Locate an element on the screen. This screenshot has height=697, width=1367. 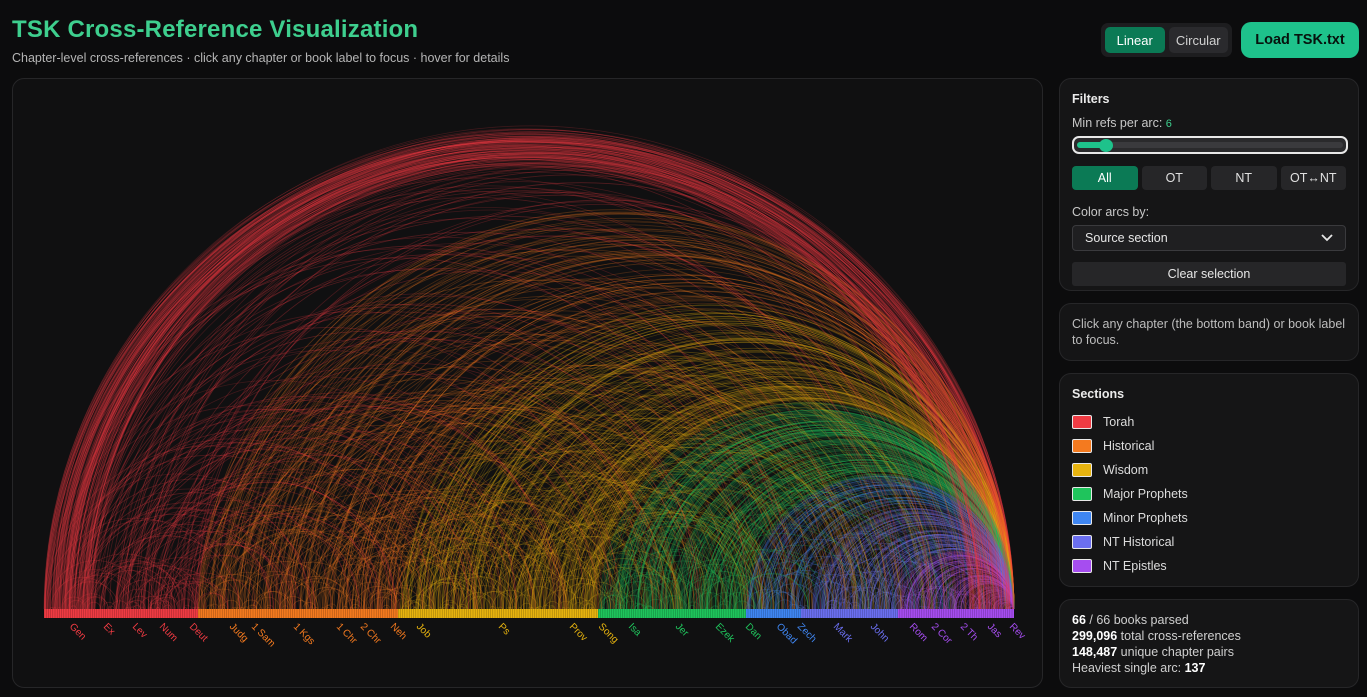
linear-mode-button: Linear is located at coordinates (1135, 40).